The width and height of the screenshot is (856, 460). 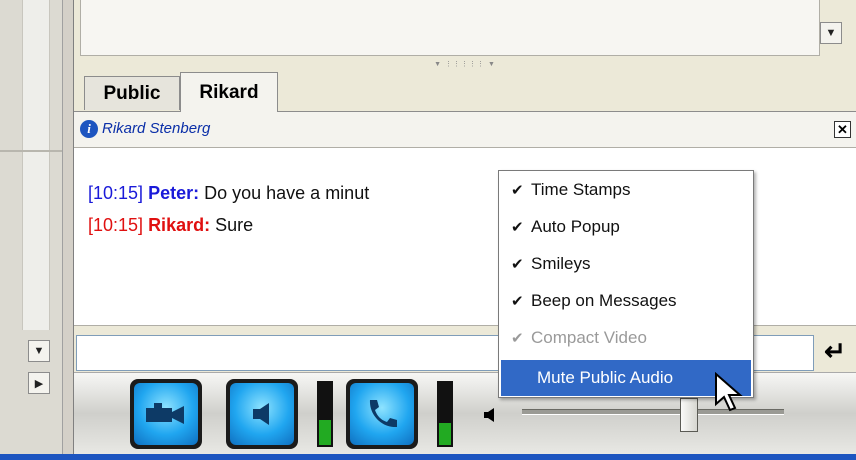 What do you see at coordinates (89, 129) in the screenshot?
I see `info-icon: i` at bounding box center [89, 129].